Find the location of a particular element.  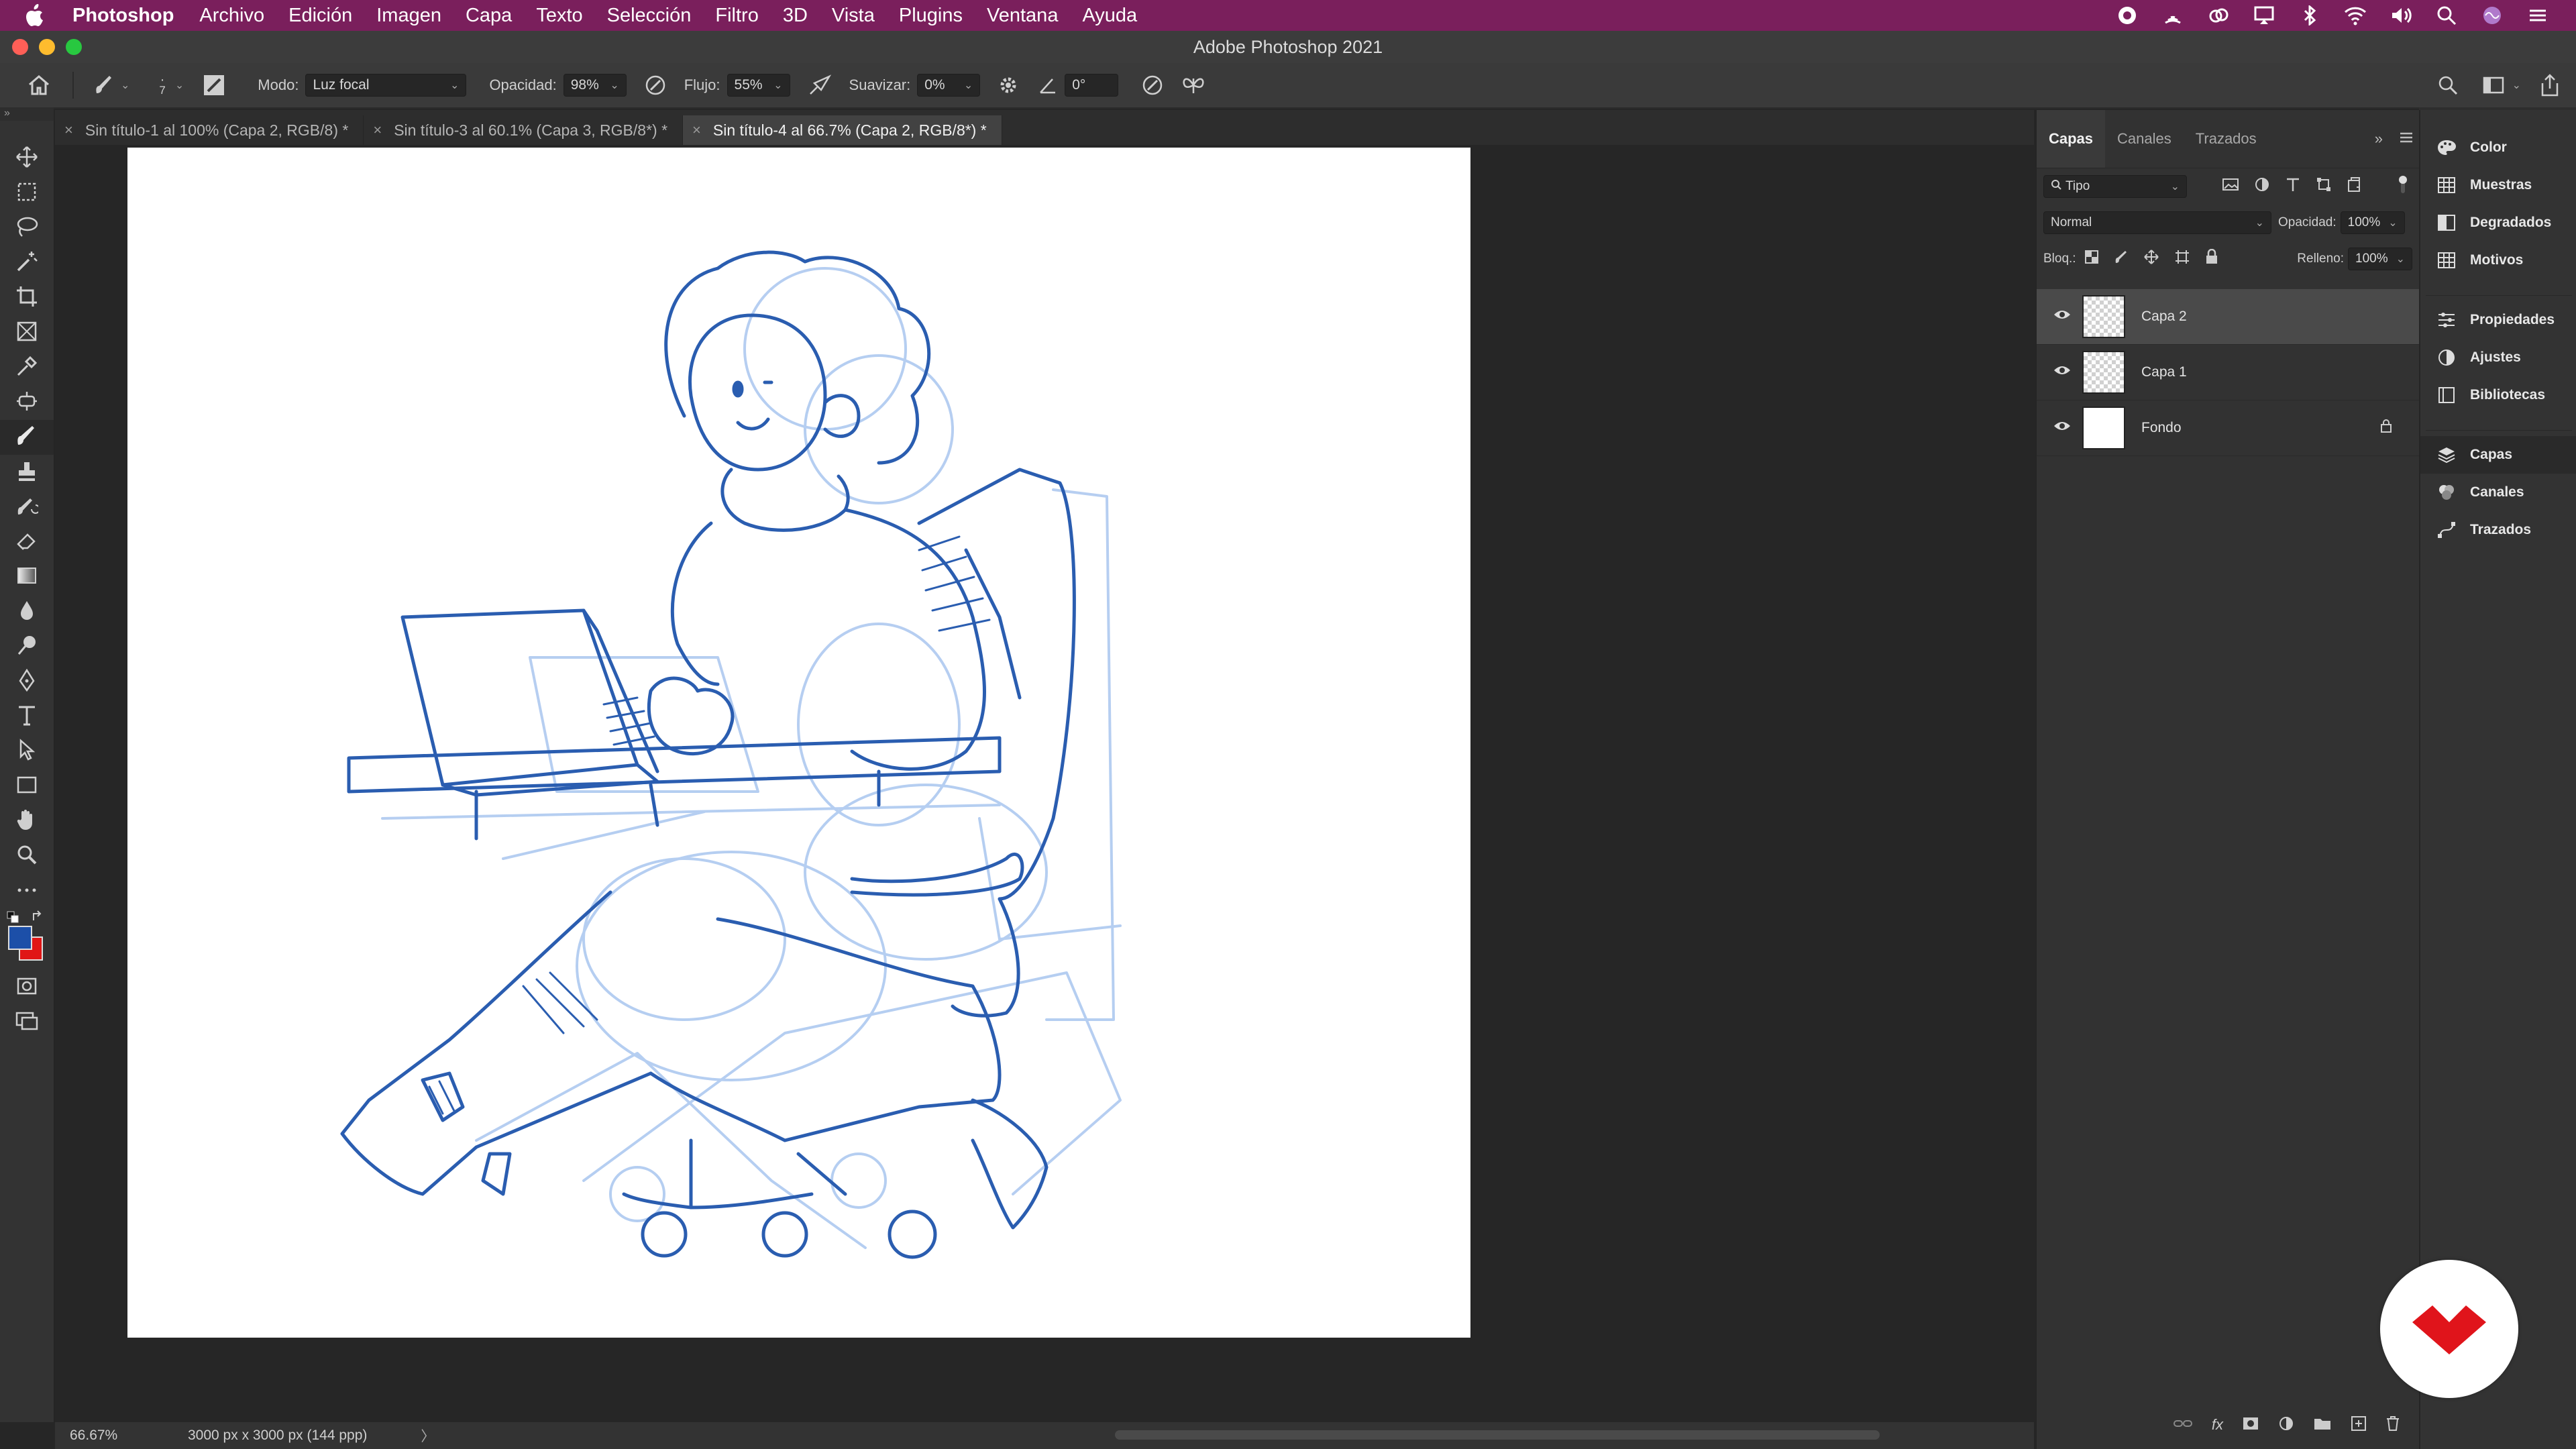

tab-canales: Canales is located at coordinates (2144, 139).